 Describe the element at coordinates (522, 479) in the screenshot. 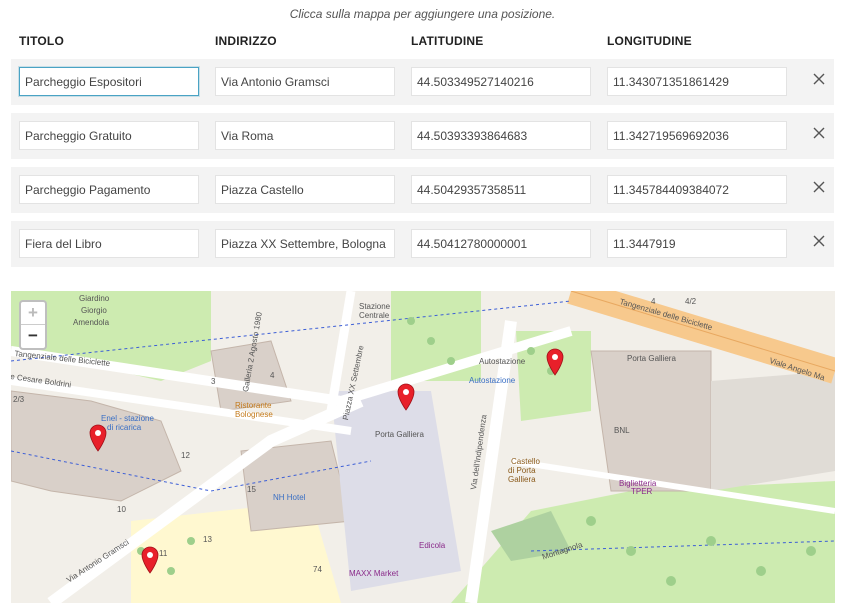

I see `map-label: Galliera` at that location.